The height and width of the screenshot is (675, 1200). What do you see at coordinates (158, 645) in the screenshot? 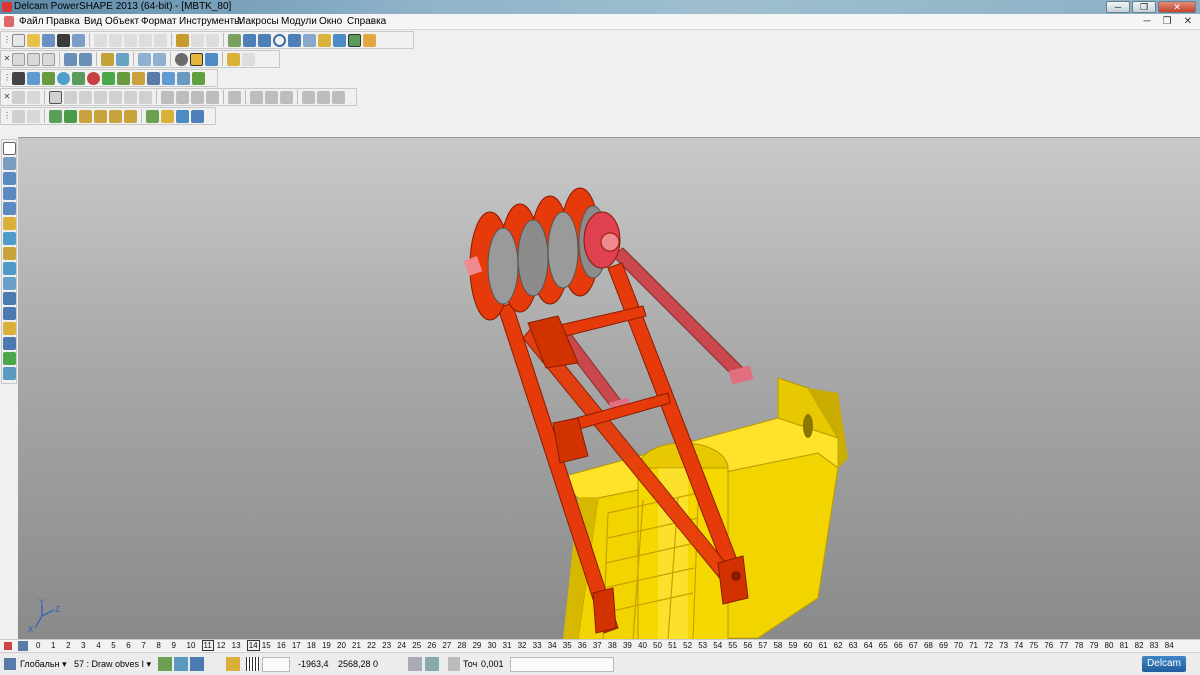
I see `level-number: 8` at bounding box center [158, 645].